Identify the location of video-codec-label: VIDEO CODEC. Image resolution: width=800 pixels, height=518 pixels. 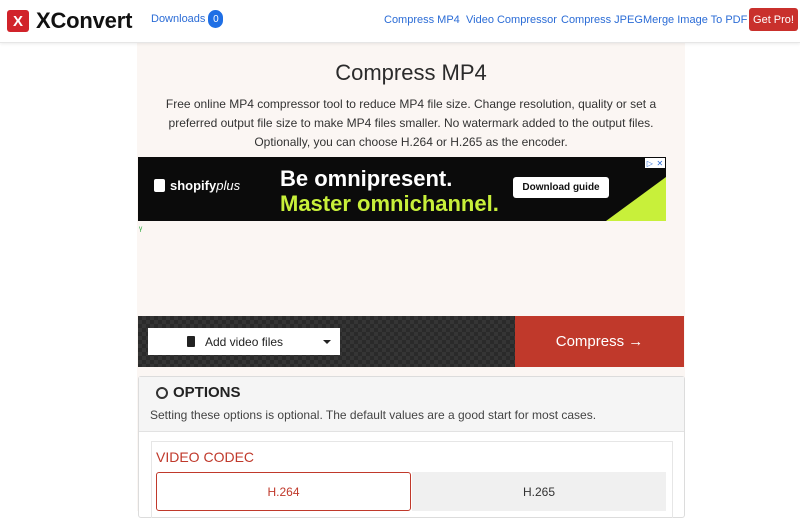
(205, 457).